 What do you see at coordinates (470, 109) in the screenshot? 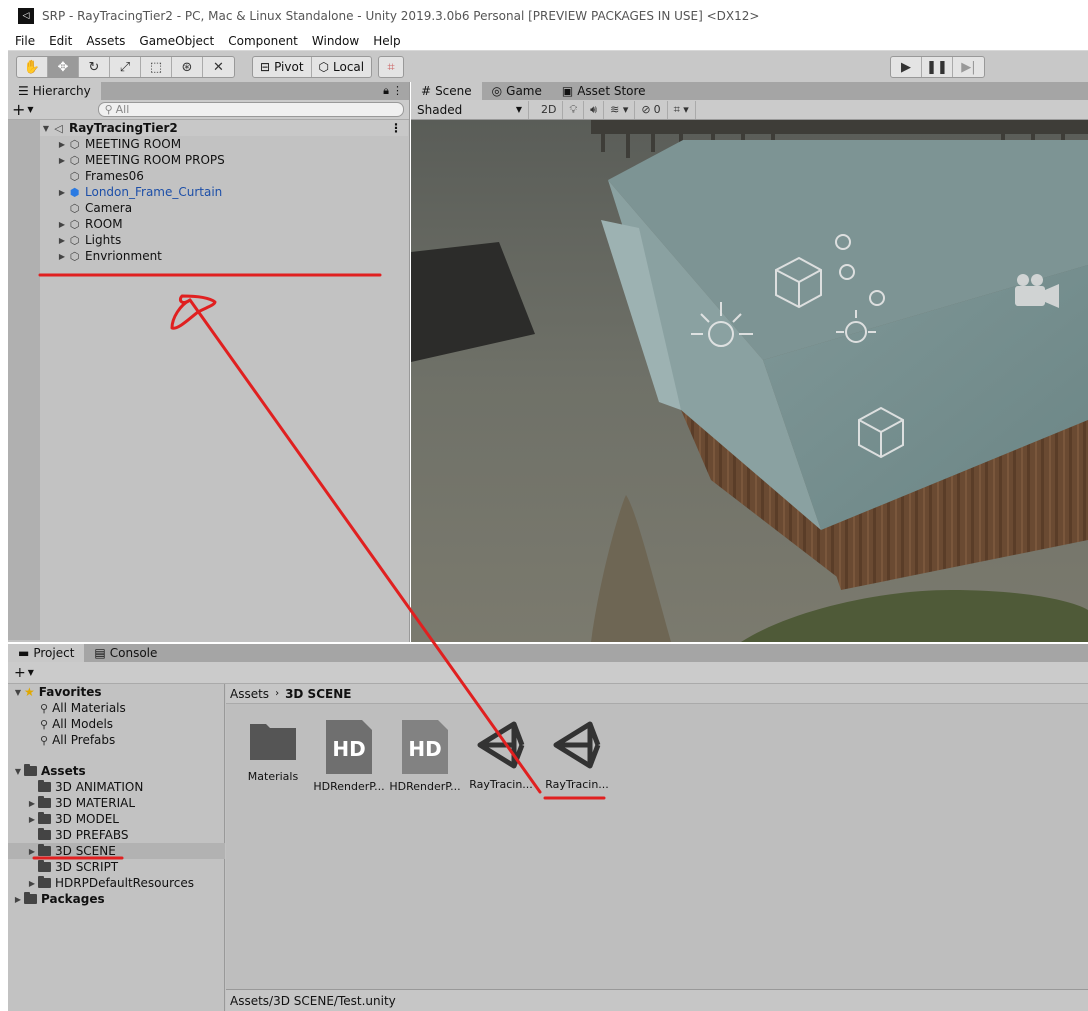
I see `draw-mode-dropdown: Shaded ▼` at bounding box center [470, 109].